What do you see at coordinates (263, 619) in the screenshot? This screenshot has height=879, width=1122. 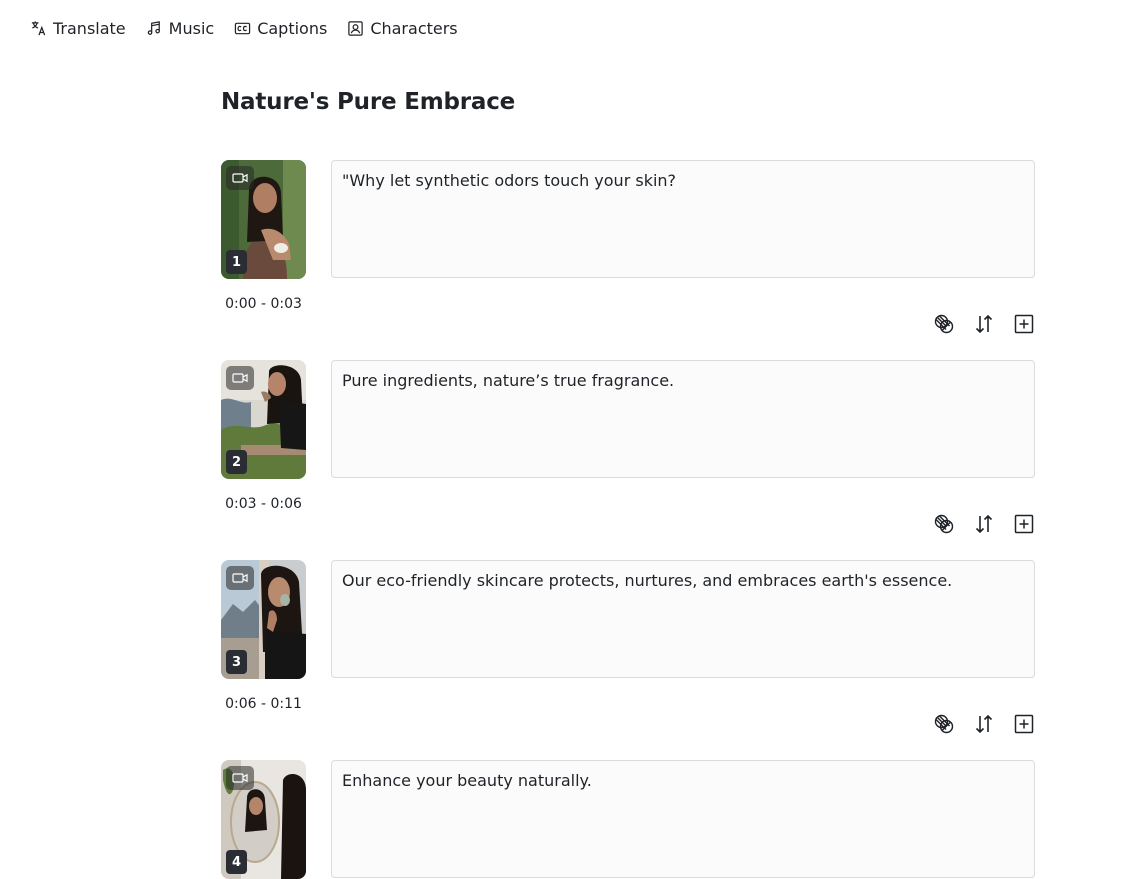 I see `scene-thumbnail: 3` at bounding box center [263, 619].